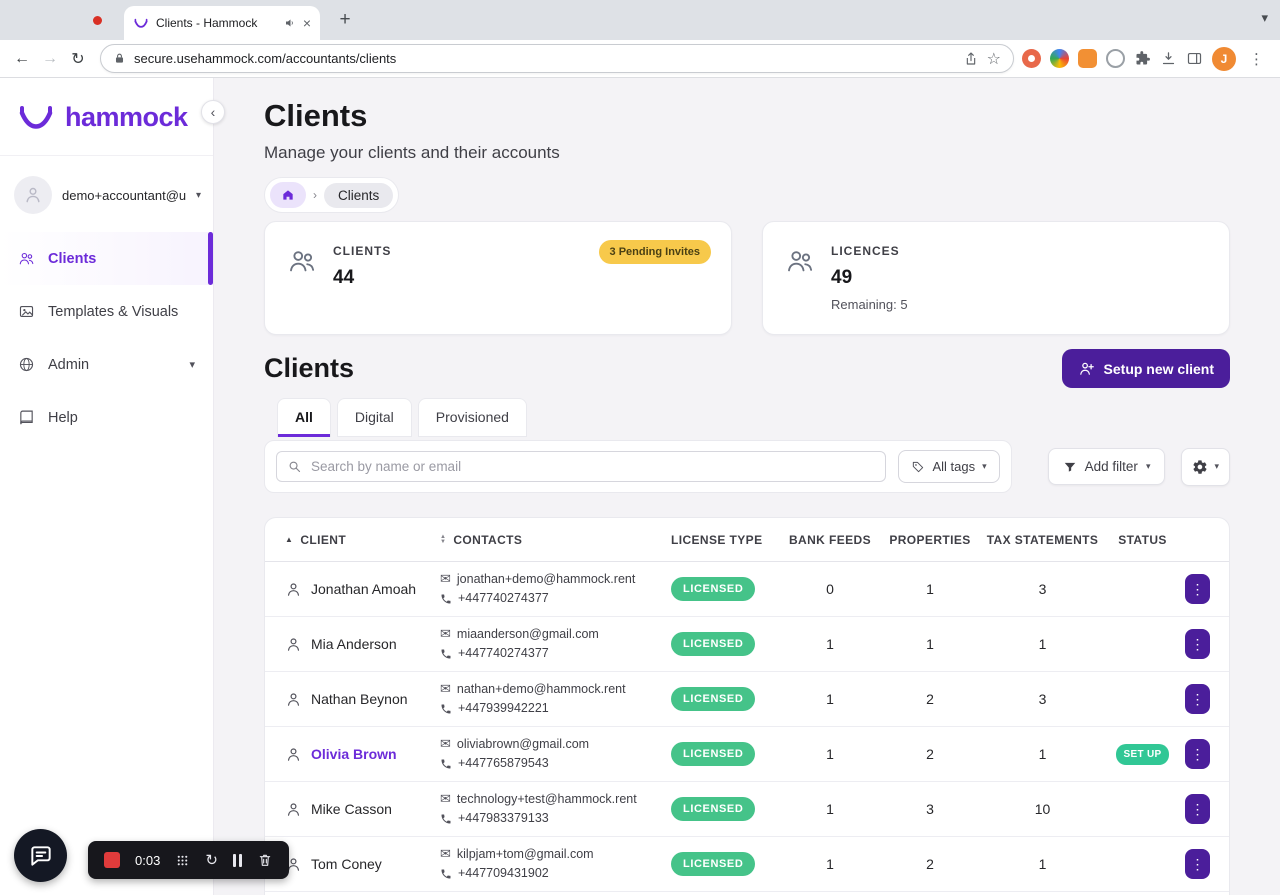 The height and width of the screenshot is (895, 1280). What do you see at coordinates (363, 589) in the screenshot?
I see `client-name-link: Jonathan Amoah` at bounding box center [363, 589].